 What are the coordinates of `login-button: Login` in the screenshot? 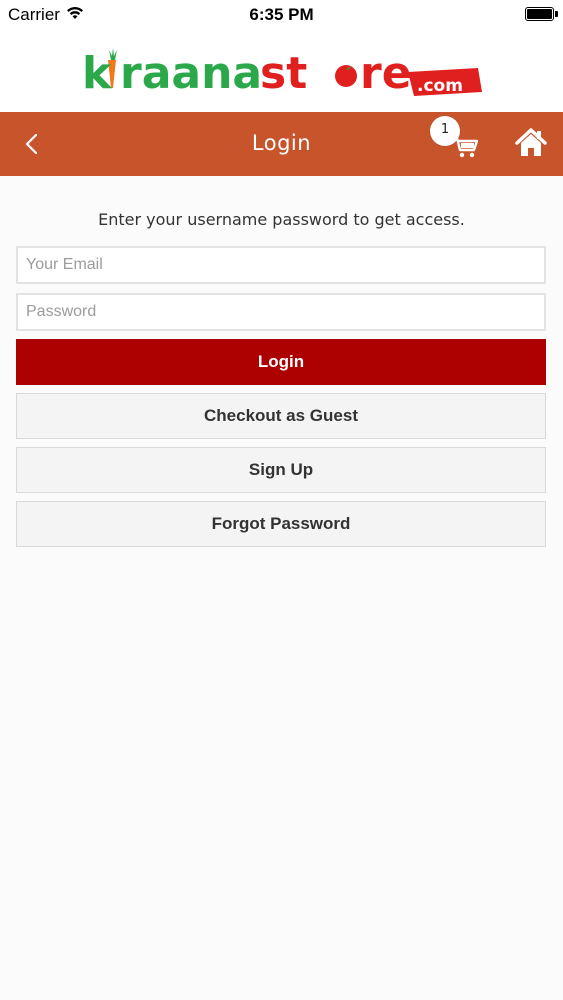 It's located at (281, 362).